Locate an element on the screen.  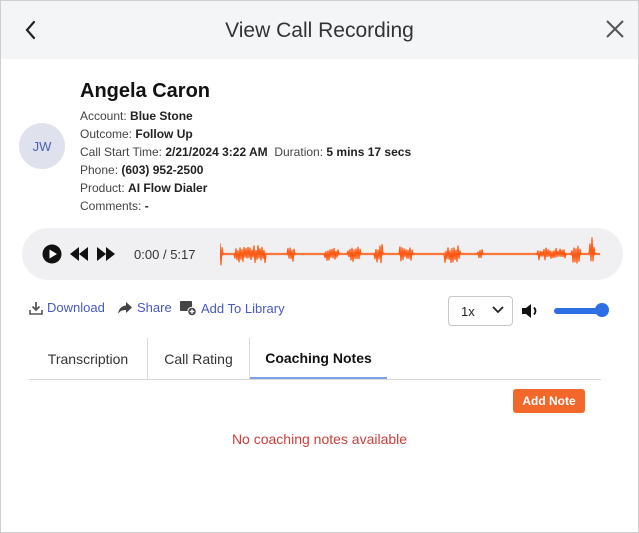
add-note-button: Add Note is located at coordinates (549, 401).